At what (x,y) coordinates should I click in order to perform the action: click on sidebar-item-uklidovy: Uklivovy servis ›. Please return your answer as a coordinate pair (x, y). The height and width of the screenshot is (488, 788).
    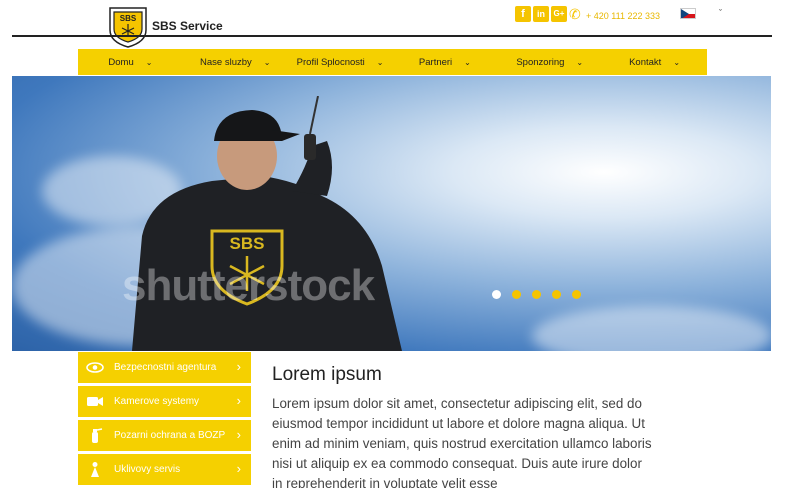
    Looking at the image, I should click on (164, 469).